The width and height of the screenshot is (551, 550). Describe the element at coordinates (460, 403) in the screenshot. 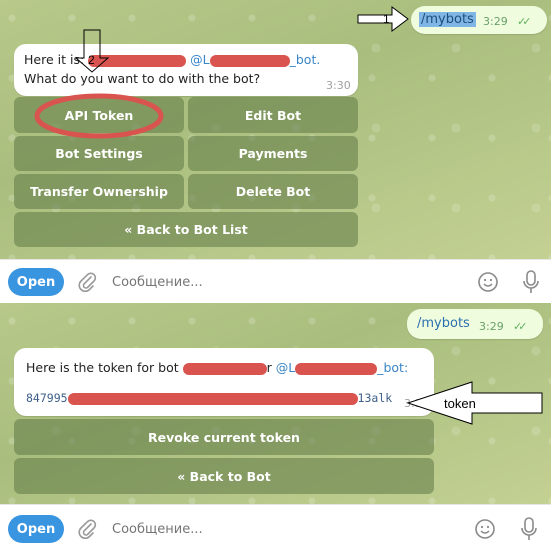

I see `annotation-label-token: token` at that location.